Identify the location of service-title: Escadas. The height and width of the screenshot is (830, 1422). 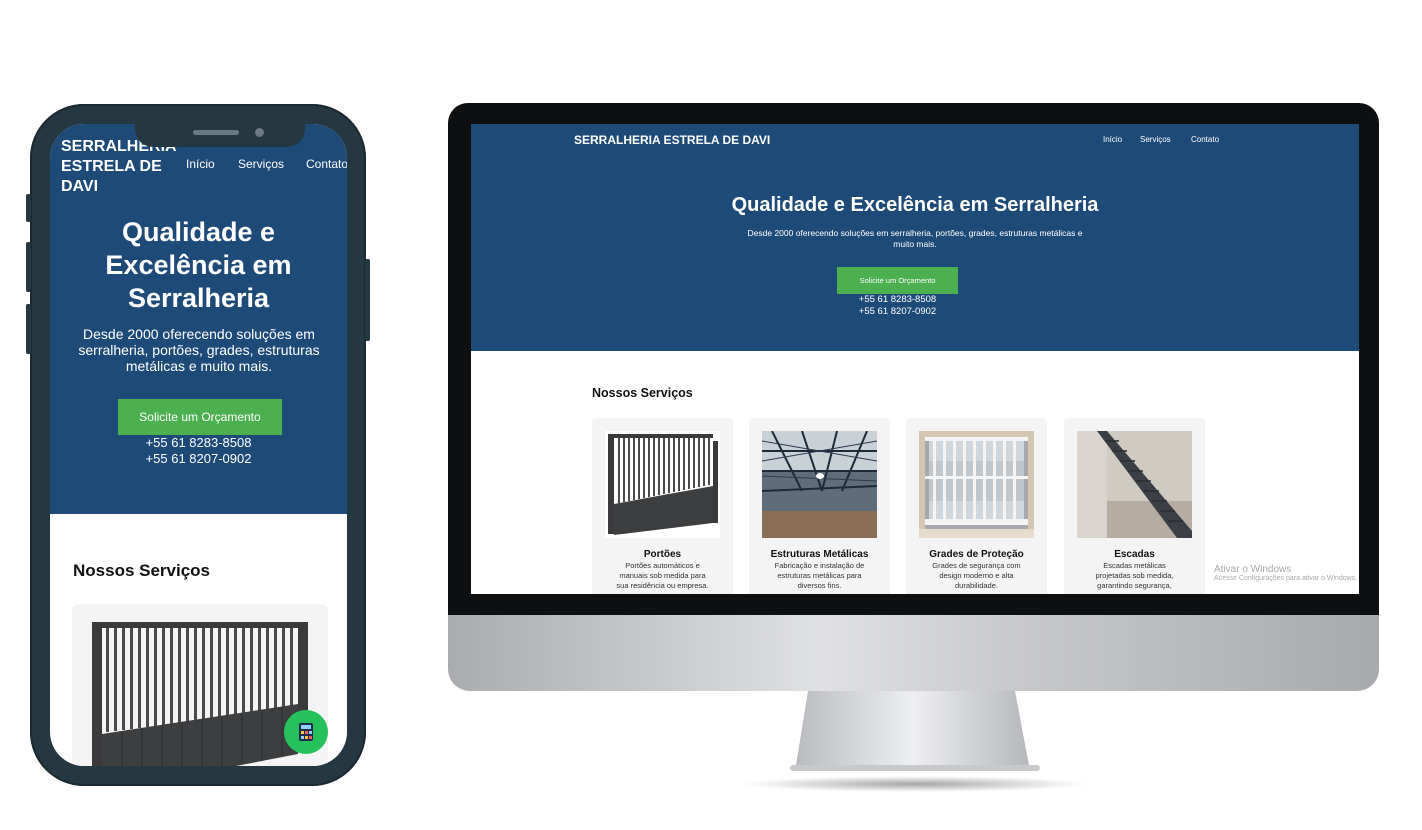
(1134, 554).